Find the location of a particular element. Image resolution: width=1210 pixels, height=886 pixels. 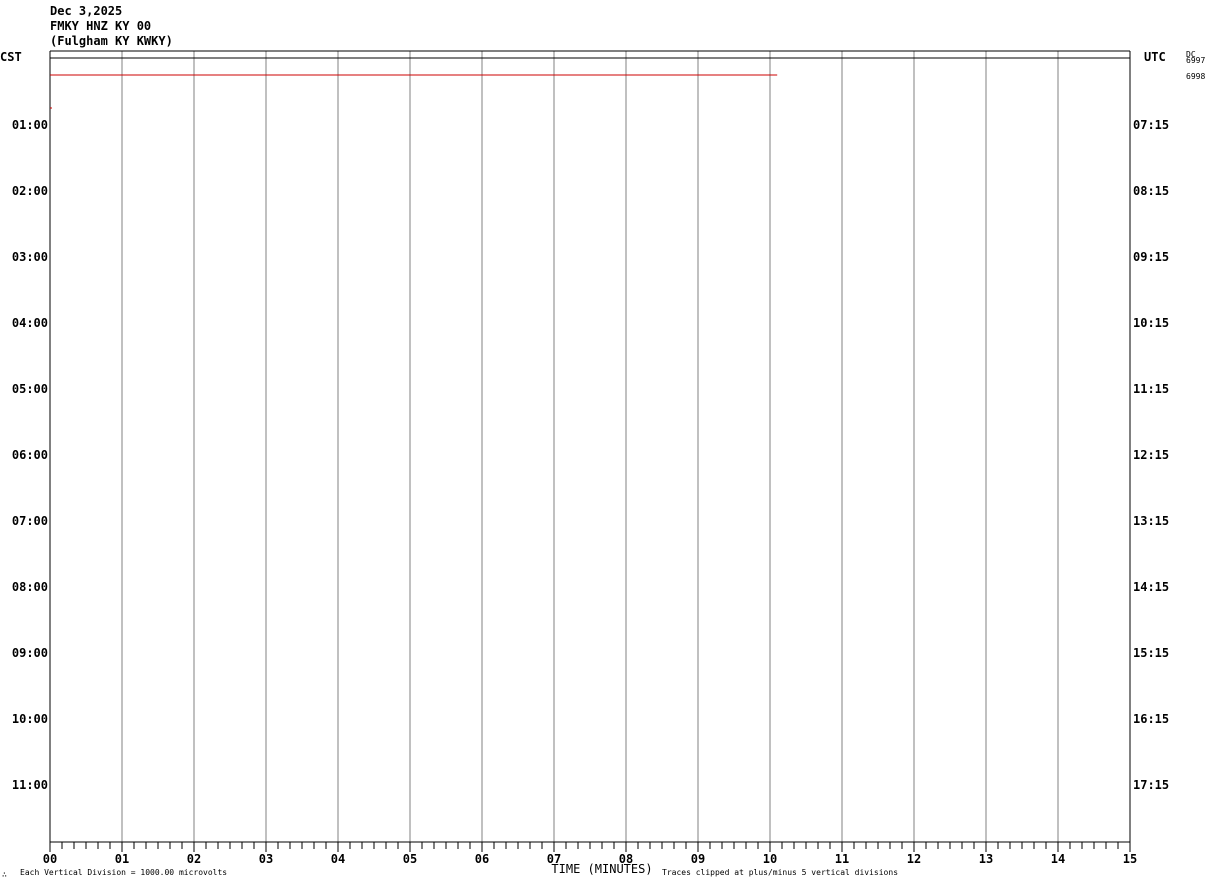

x-tick-label: 02 is located at coordinates (194, 859).